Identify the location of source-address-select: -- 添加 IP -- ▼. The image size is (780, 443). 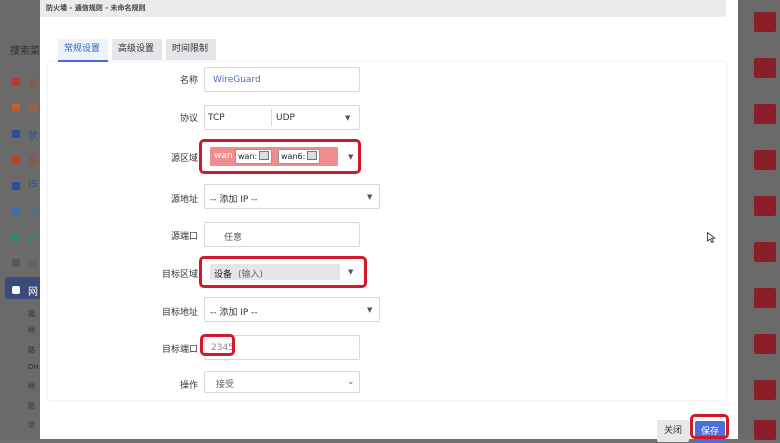
(292, 196).